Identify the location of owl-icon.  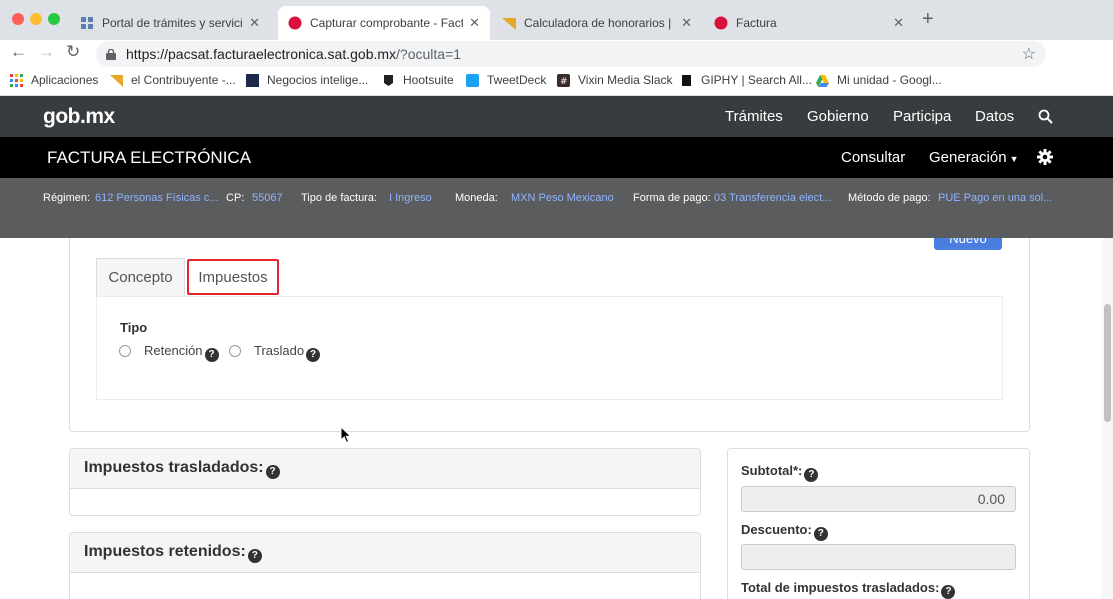
(388, 80).